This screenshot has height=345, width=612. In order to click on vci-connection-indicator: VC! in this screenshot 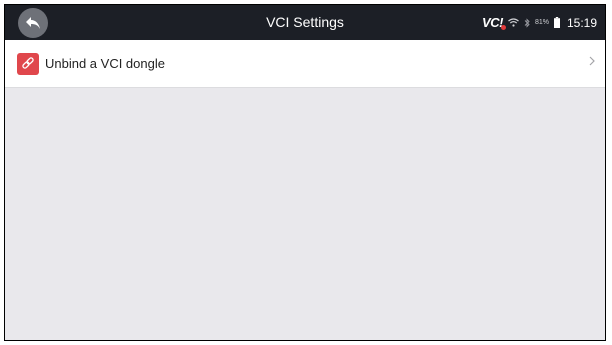, I will do `click(494, 22)`.